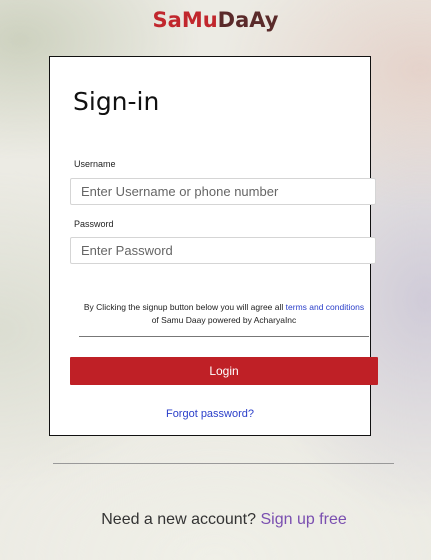  Describe the element at coordinates (233, 20) in the screenshot. I see `logo-part-da: Da` at that location.